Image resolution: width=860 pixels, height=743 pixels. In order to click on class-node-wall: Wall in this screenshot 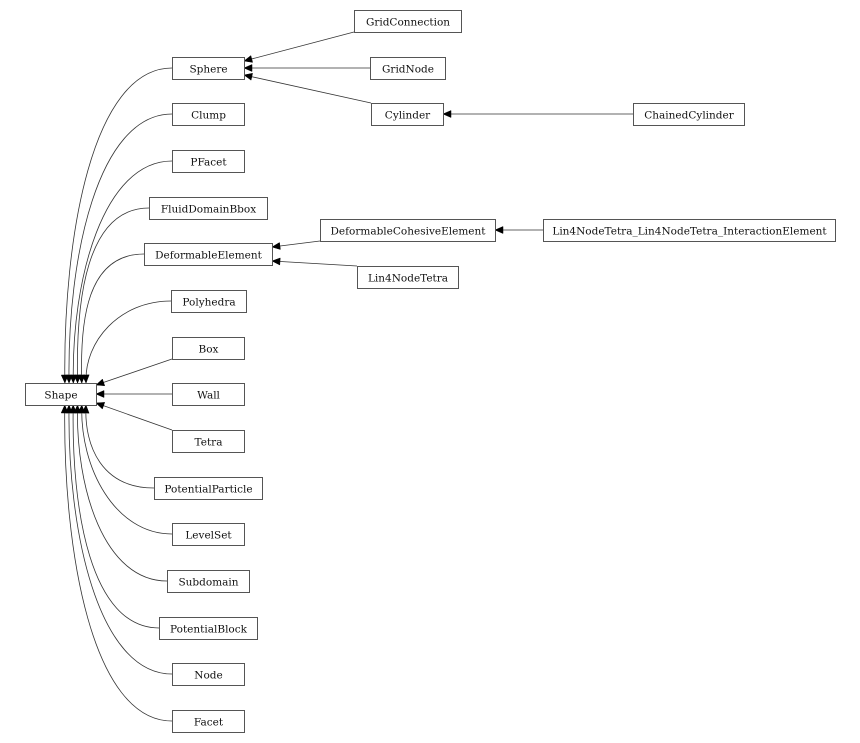, I will do `click(208, 394)`.